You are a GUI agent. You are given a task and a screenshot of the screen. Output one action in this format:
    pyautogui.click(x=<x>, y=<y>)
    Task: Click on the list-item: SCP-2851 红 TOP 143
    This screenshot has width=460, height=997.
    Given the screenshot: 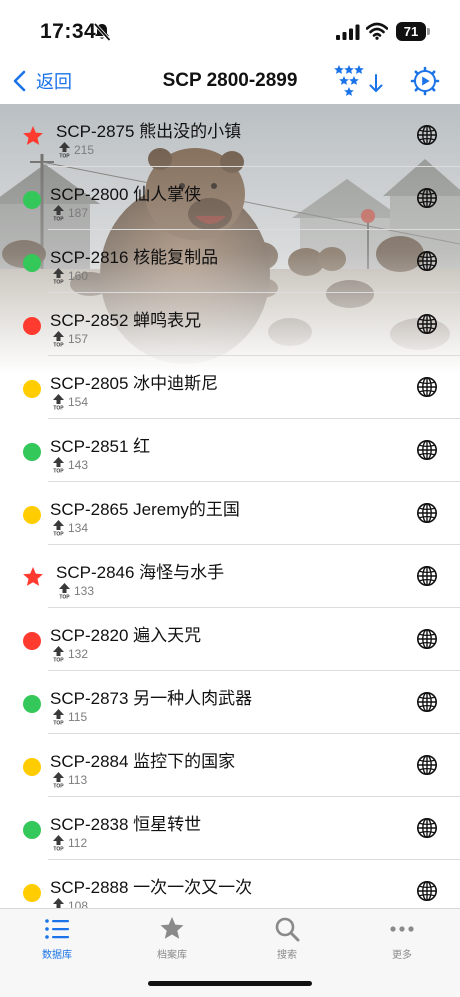 What is the action you would take?
    pyautogui.click(x=230, y=450)
    